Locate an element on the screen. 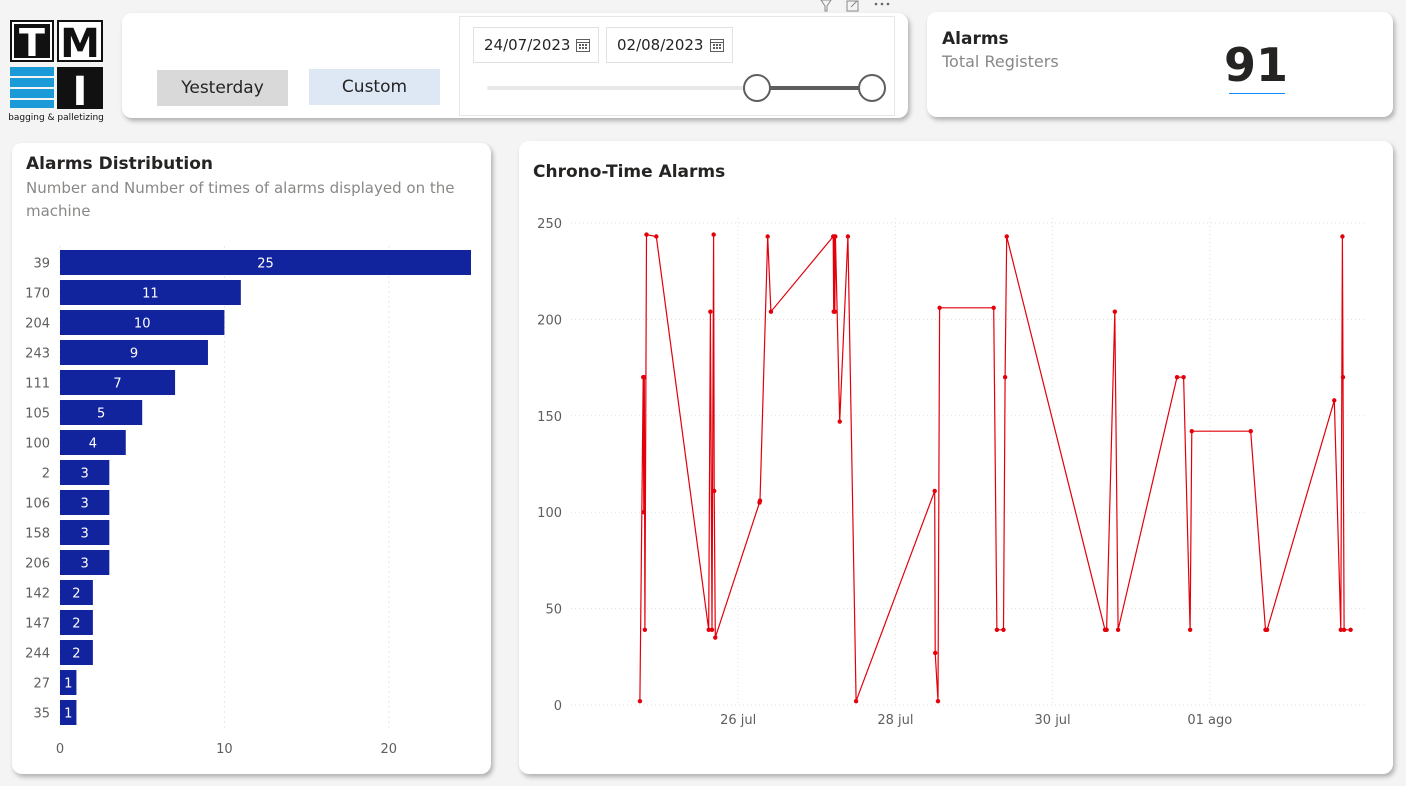 The width and height of the screenshot is (1406, 786). x-tick-label: 01 ago is located at coordinates (1209, 720).